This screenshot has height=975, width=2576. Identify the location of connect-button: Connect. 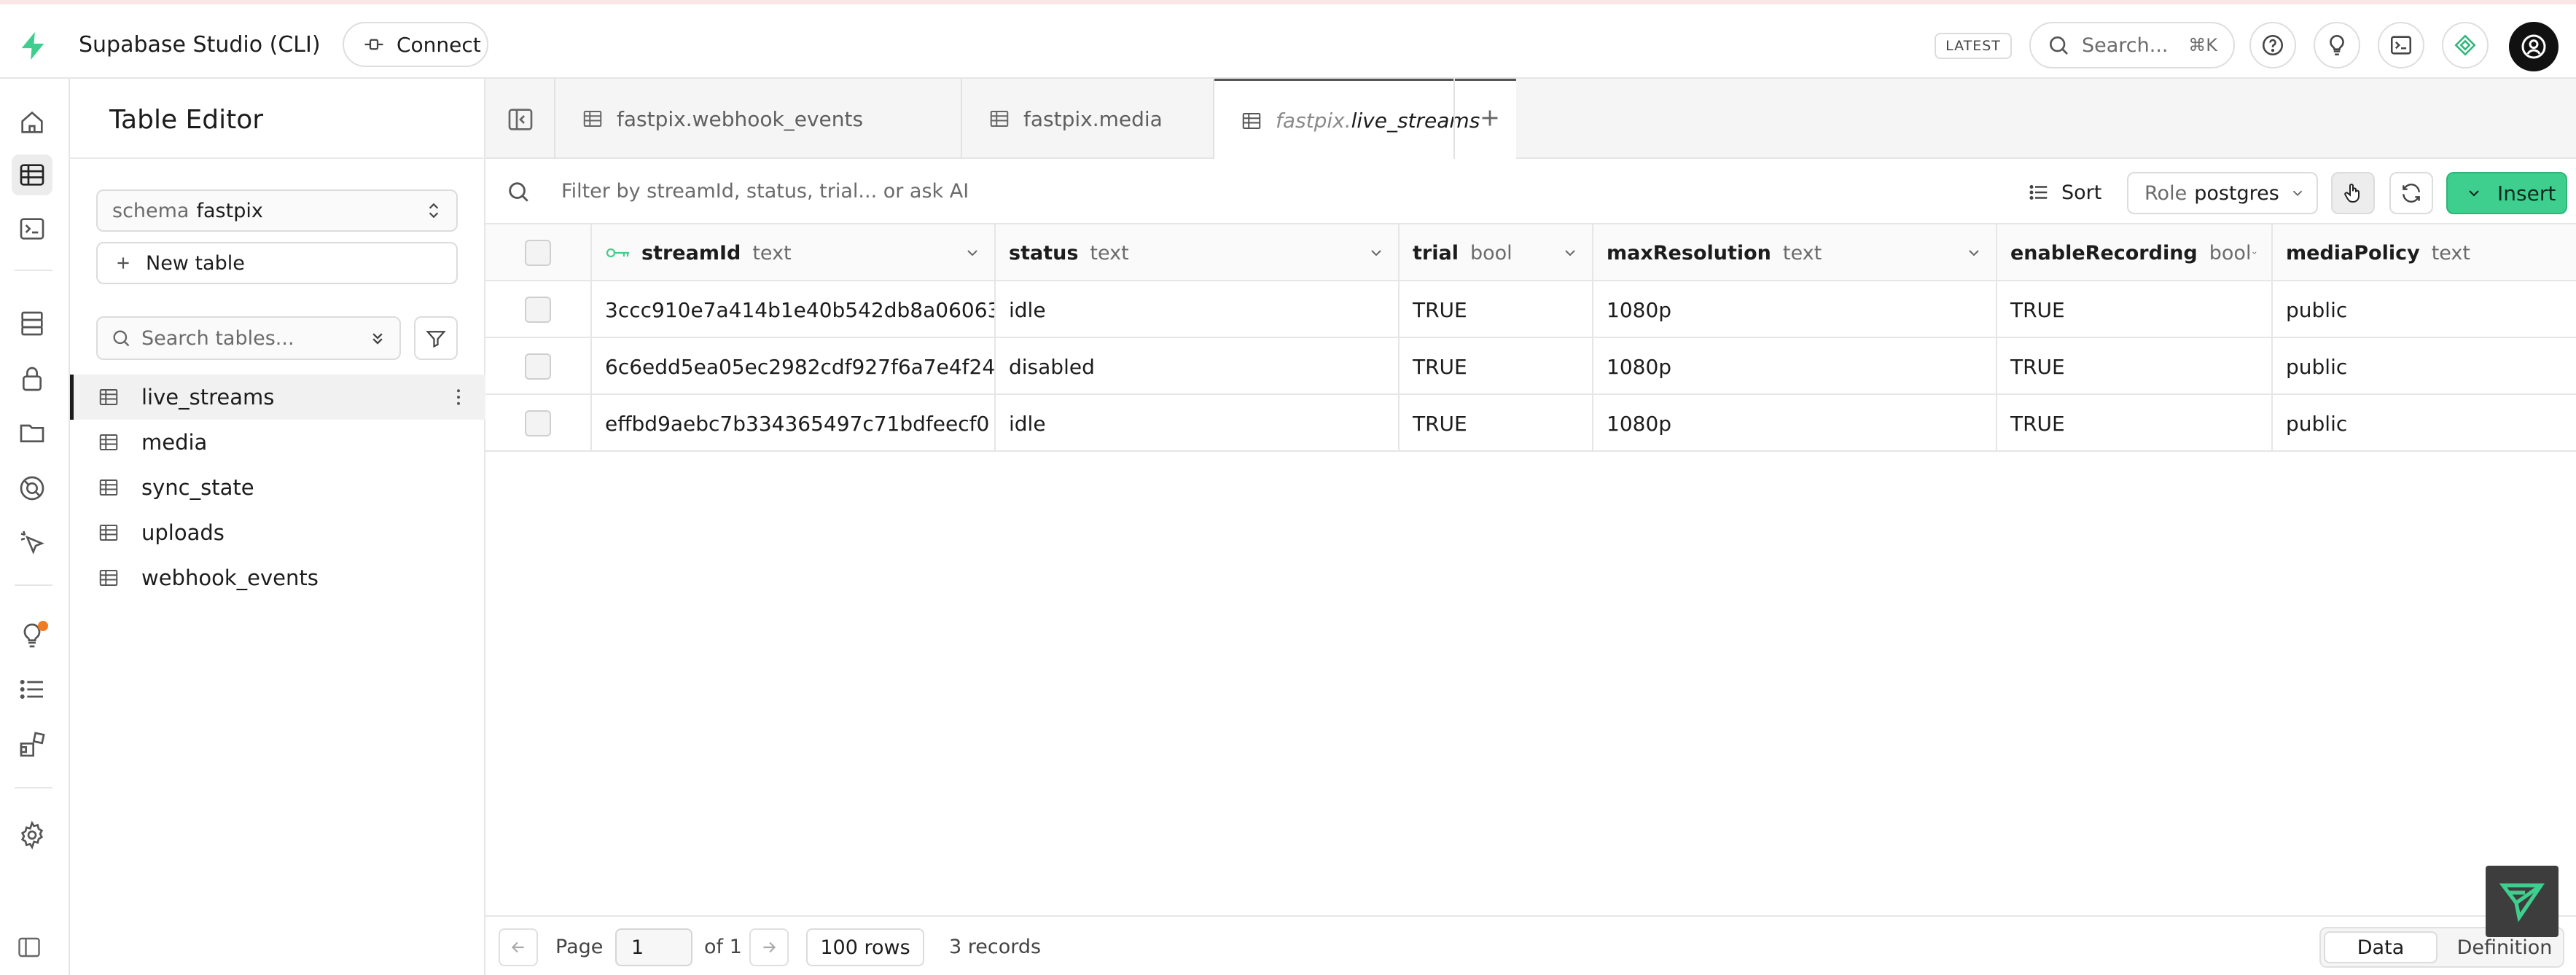
(415, 44).